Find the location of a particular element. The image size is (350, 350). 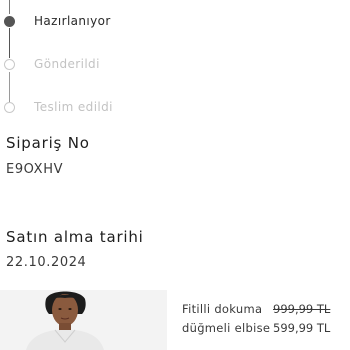

status-step-preparing: Hazırlanıyor is located at coordinates (72, 21).